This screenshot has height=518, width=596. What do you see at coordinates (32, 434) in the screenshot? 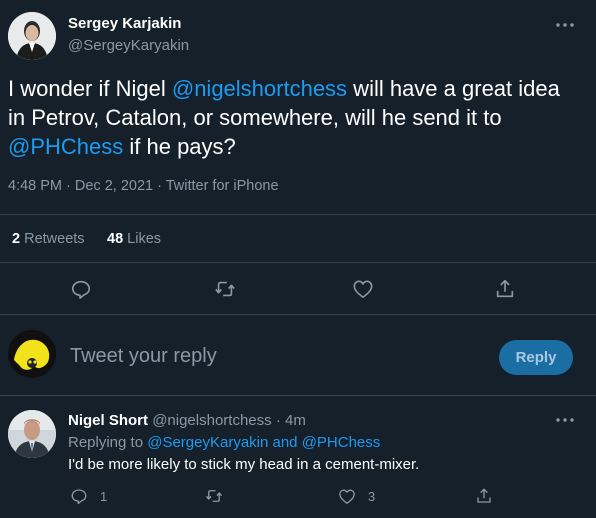
I see `reply-author-avatar` at bounding box center [32, 434].